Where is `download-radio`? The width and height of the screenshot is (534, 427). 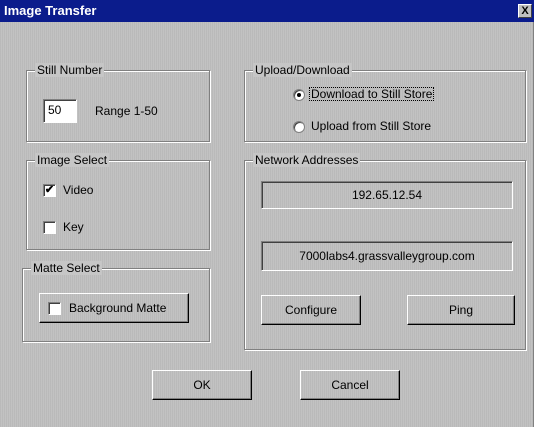
download-radio is located at coordinates (299, 95).